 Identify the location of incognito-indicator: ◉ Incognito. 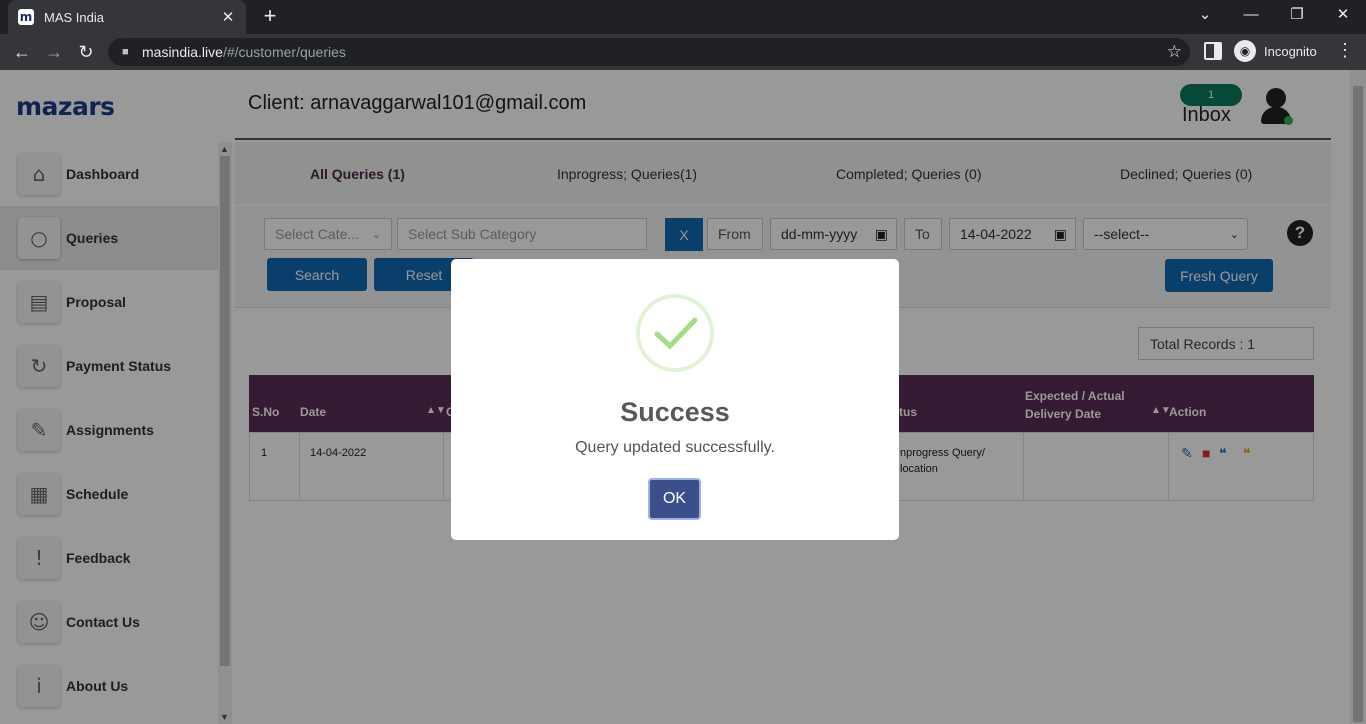
(1275, 51).